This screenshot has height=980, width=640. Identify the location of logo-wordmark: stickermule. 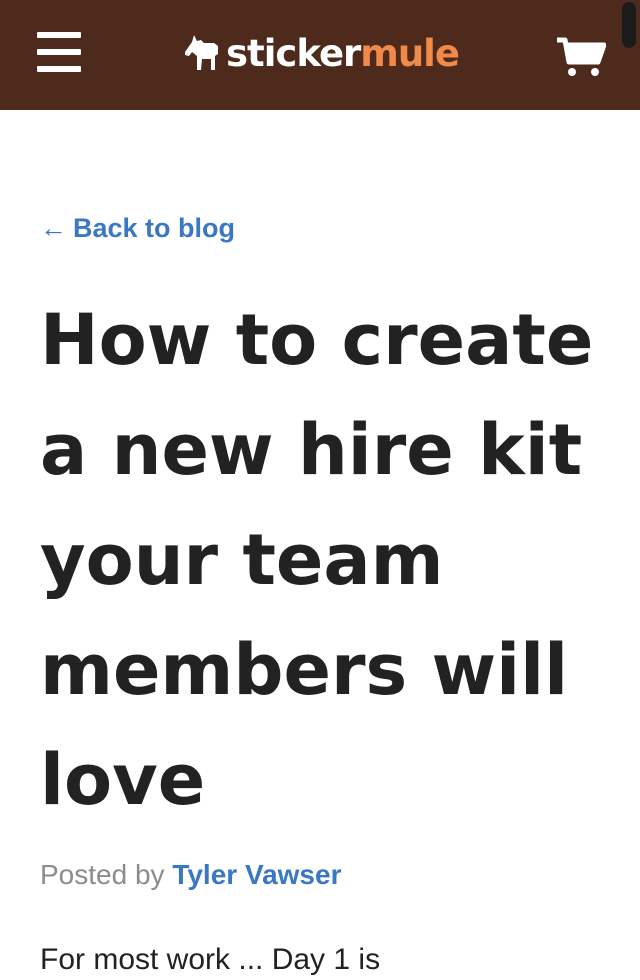
(343, 53).